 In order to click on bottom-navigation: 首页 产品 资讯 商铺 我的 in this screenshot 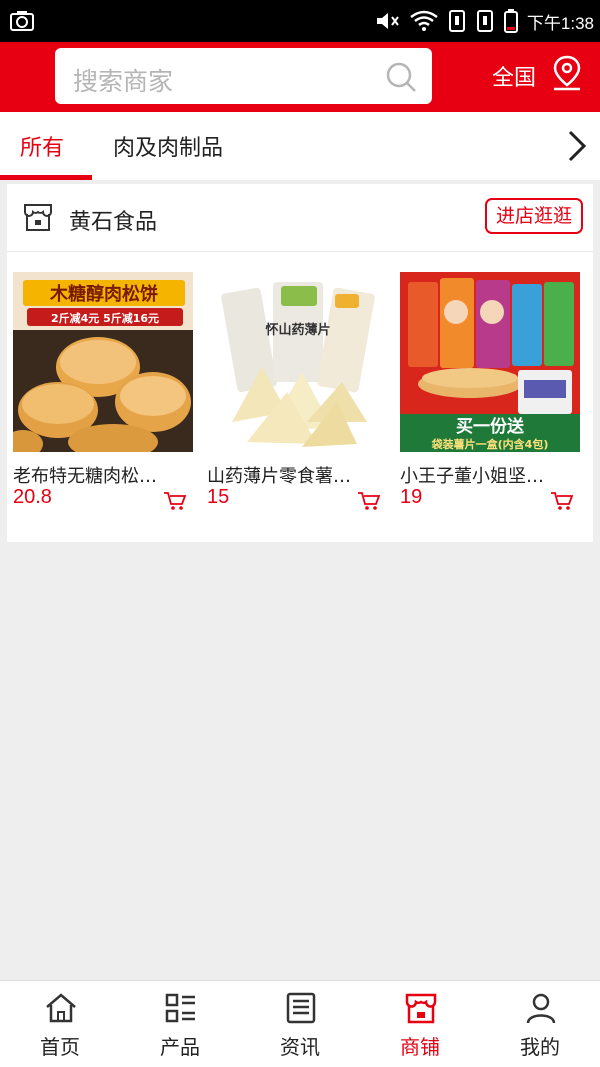, I will do `click(300, 1023)`.